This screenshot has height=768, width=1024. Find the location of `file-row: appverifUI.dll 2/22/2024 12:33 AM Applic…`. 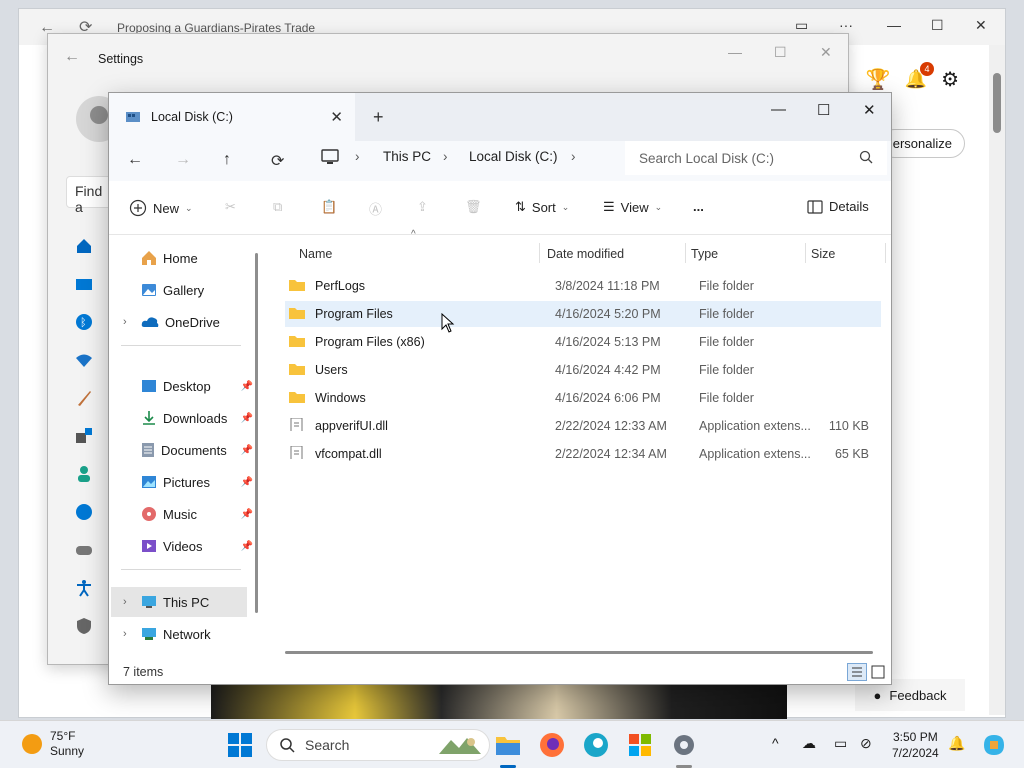

file-row: appverifUI.dll 2/22/2024 12:33 AM Applic… is located at coordinates (583, 426).